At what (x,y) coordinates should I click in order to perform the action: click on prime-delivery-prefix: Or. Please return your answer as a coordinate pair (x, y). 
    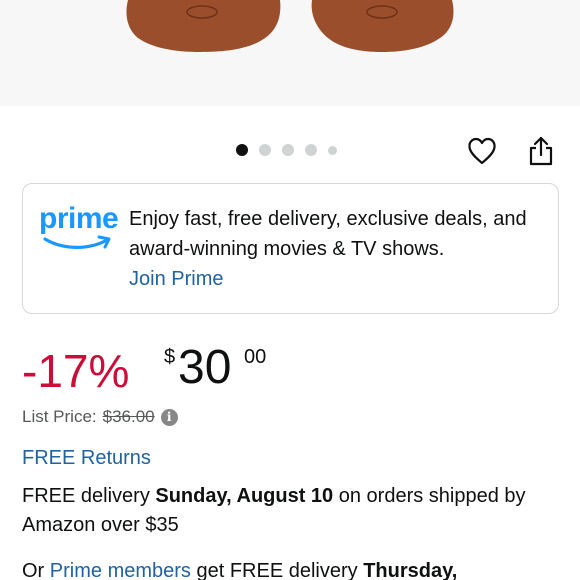
    Looking at the image, I should click on (36, 570).